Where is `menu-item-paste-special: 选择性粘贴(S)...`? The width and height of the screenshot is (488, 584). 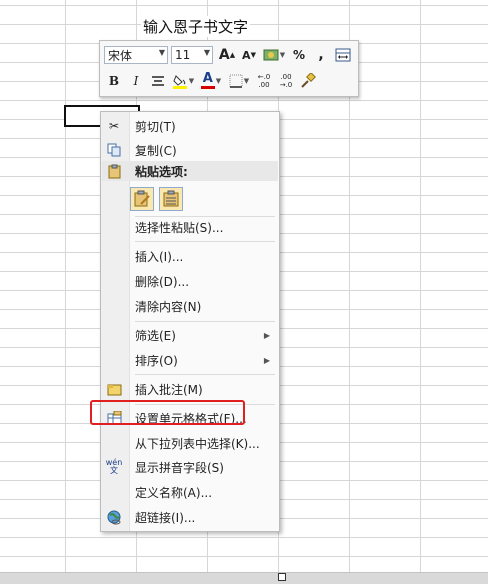 menu-item-paste-special: 选择性粘贴(S)... is located at coordinates (190, 227).